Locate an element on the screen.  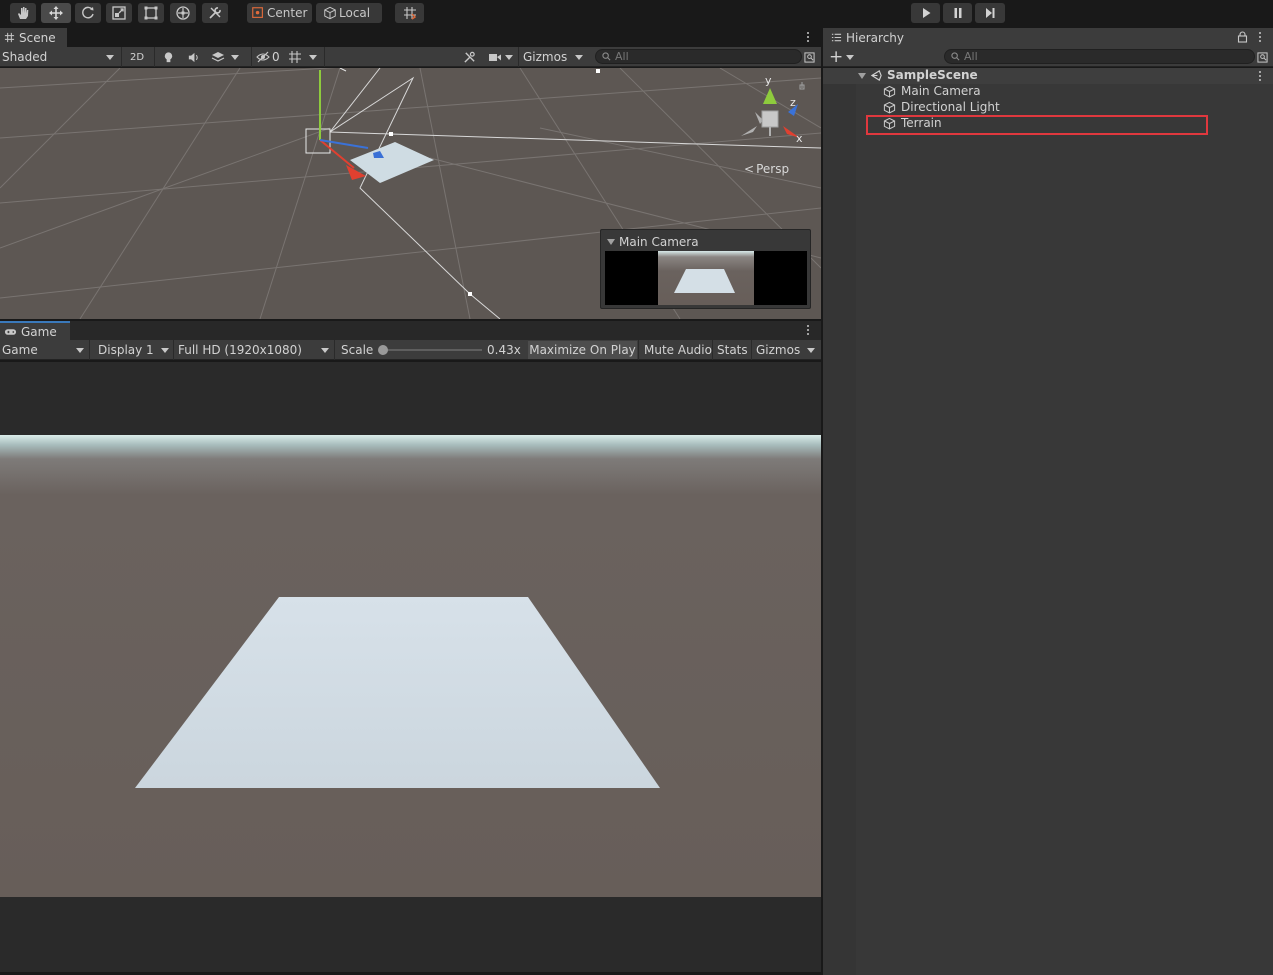
move-icon is located at coordinates (56, 13).